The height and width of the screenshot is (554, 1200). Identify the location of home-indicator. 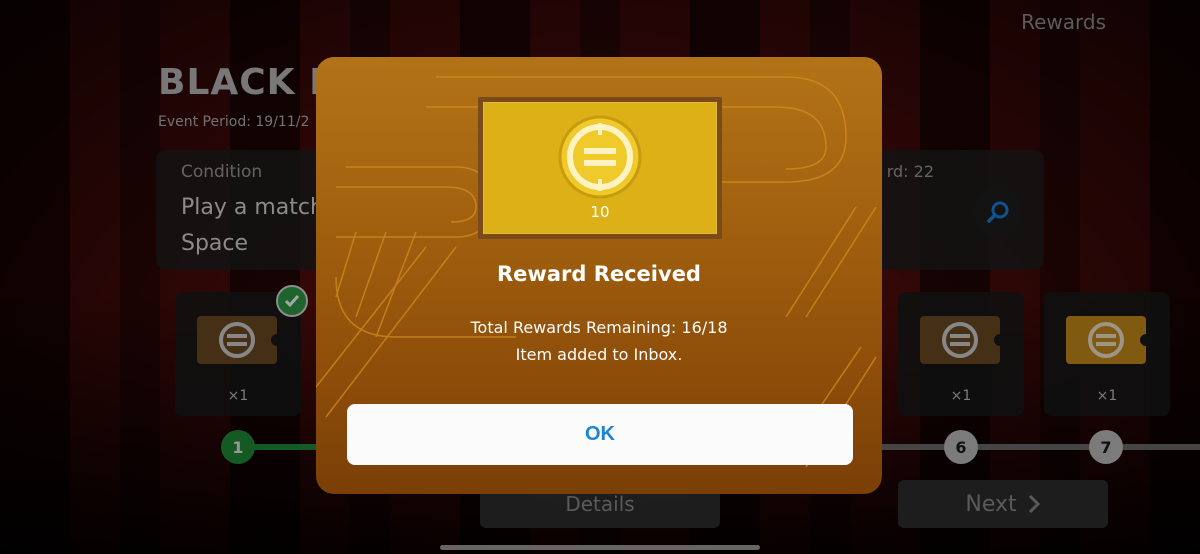
(600, 547).